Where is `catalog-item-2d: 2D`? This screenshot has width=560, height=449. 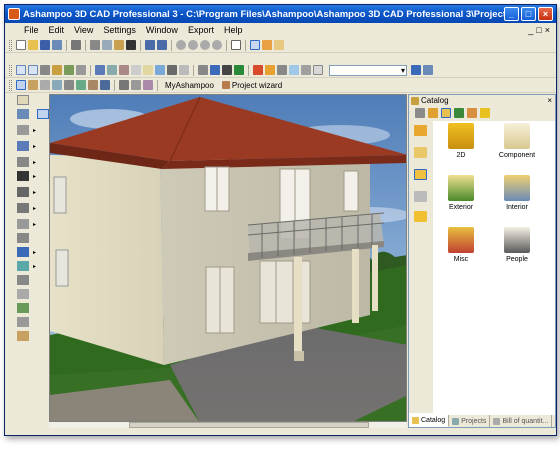
catalog-item-2d: 2D is located at coordinates (461, 144).